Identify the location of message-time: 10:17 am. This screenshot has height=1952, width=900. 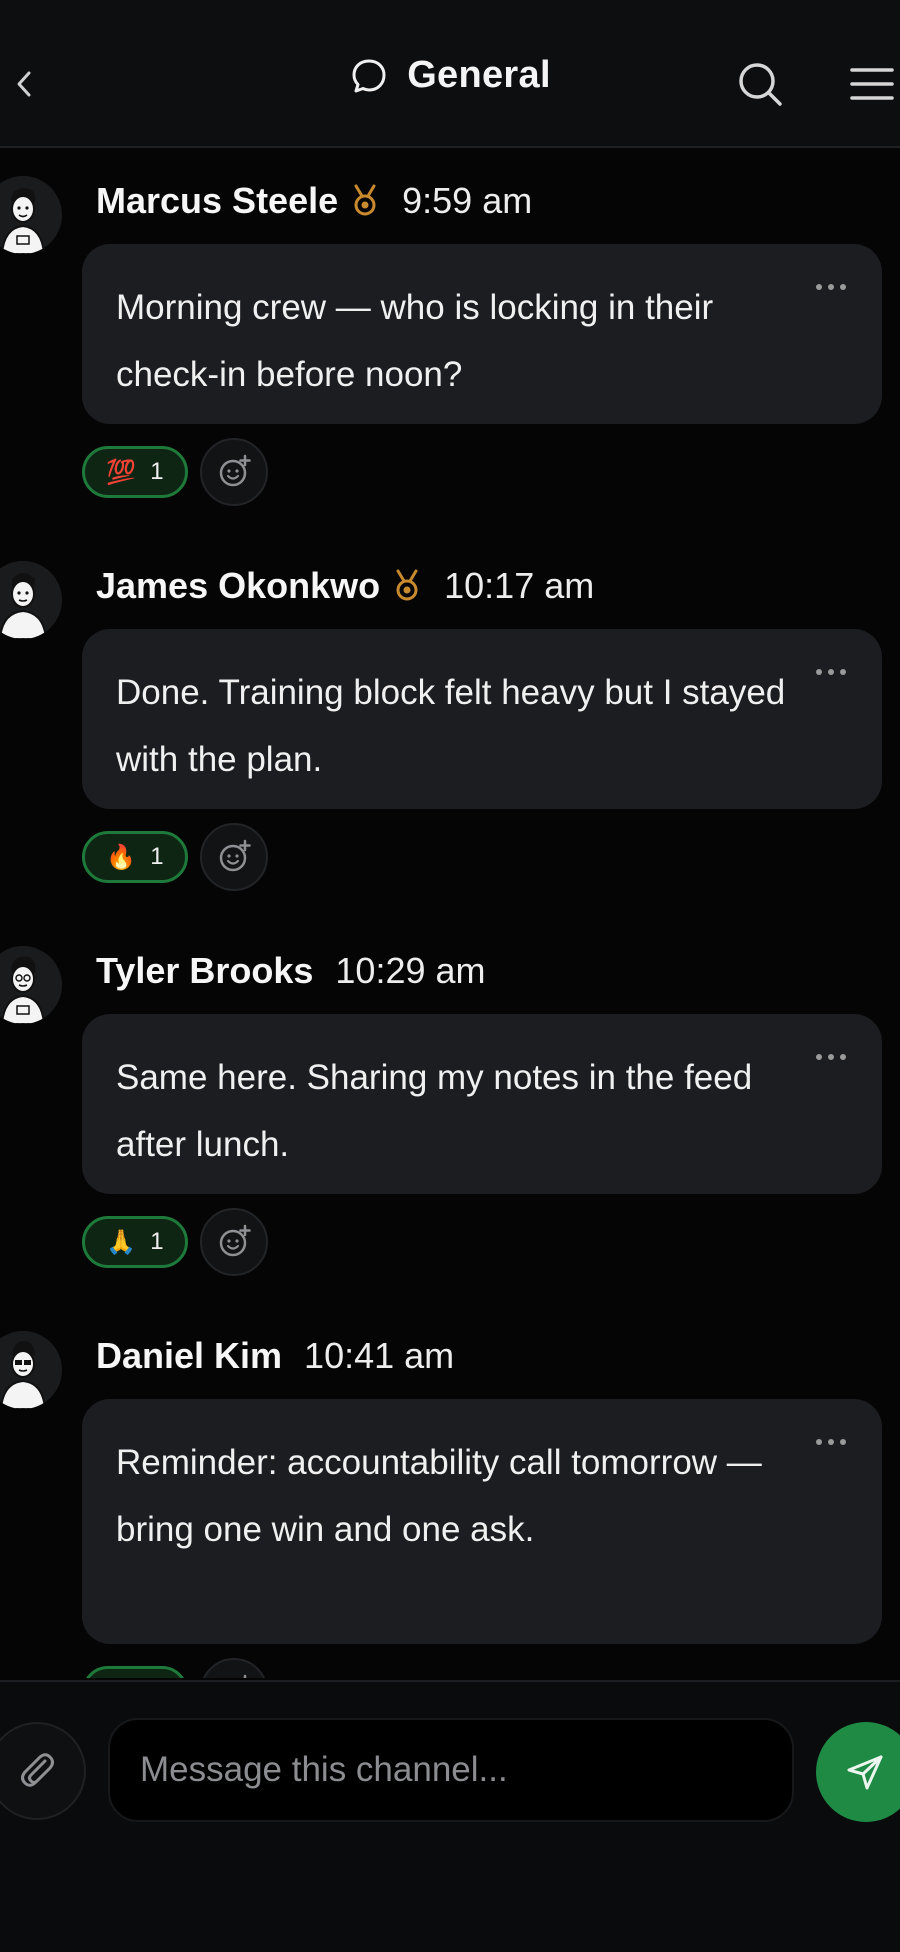
(519, 585).